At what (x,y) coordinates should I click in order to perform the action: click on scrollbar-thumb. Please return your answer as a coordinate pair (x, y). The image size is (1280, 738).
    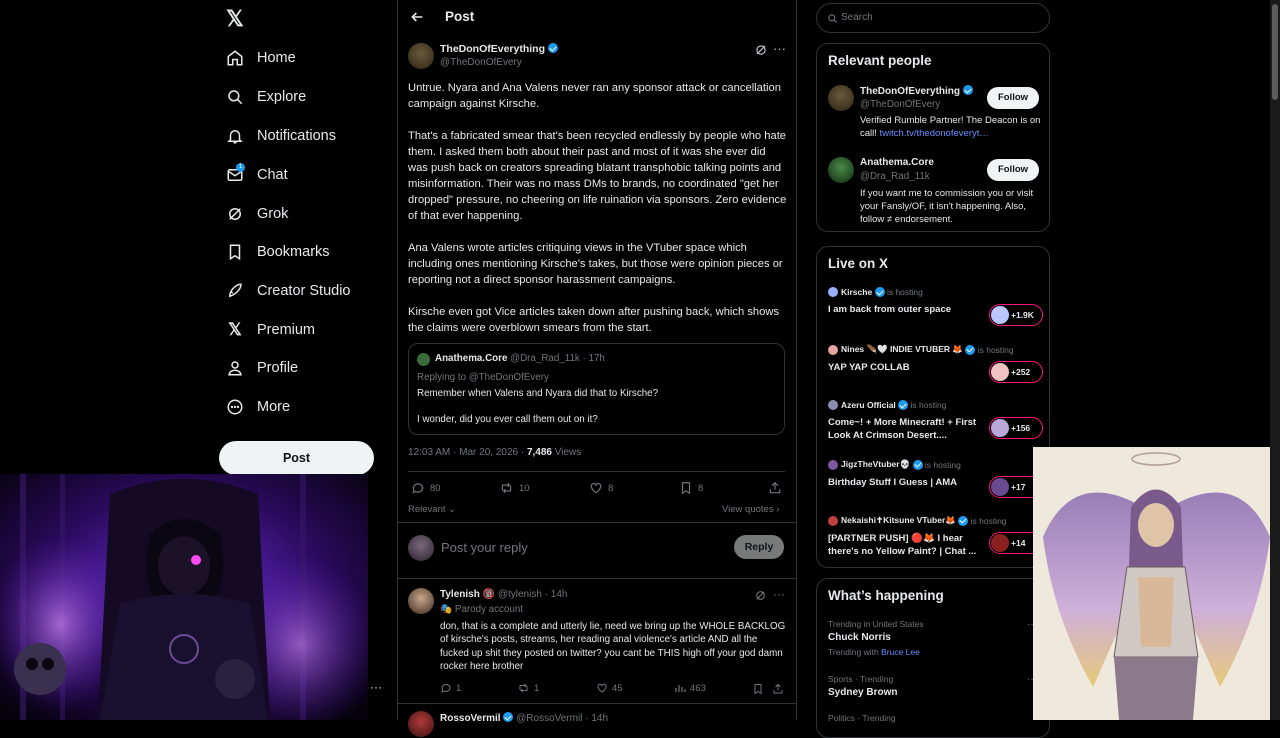
    Looking at the image, I should click on (1275, 52).